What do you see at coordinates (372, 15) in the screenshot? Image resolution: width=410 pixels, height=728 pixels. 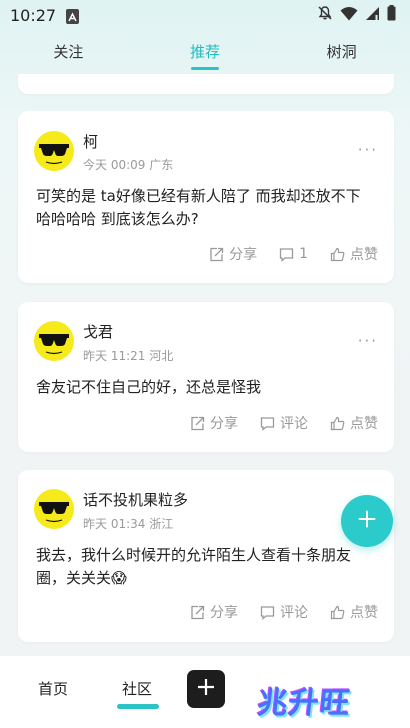 I see `signal-icon` at bounding box center [372, 15].